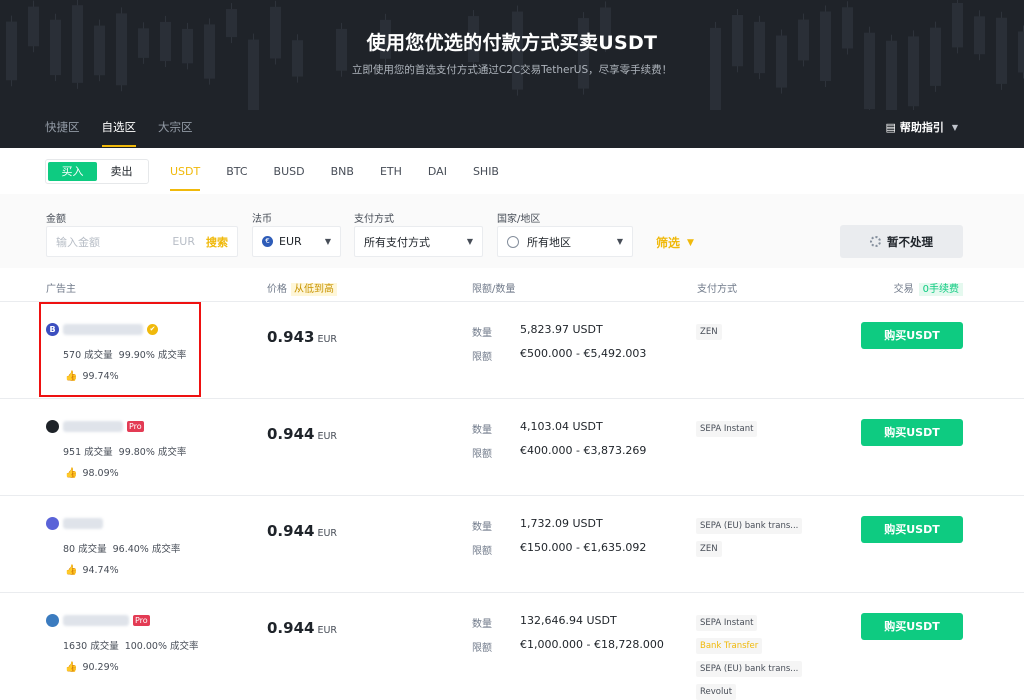 This screenshot has height=700, width=1024. I want to click on order-count: 80 成交量, so click(85, 549).